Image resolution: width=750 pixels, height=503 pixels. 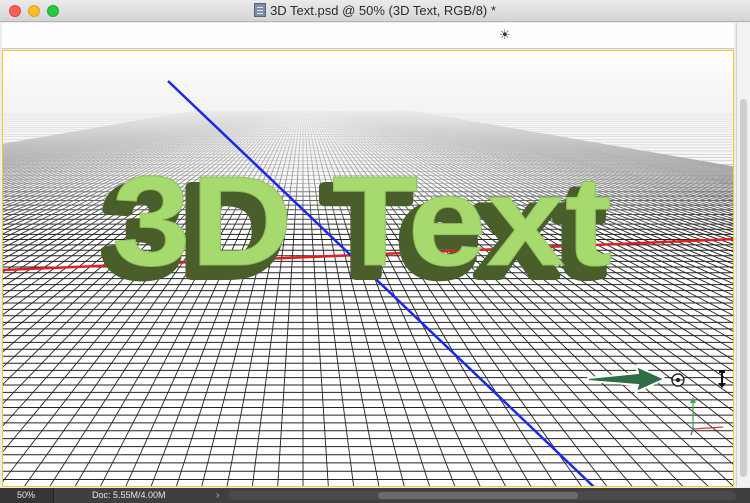 I want to click on document-size-info: Doc: 5.55M/4.00M, so click(x=129, y=495).